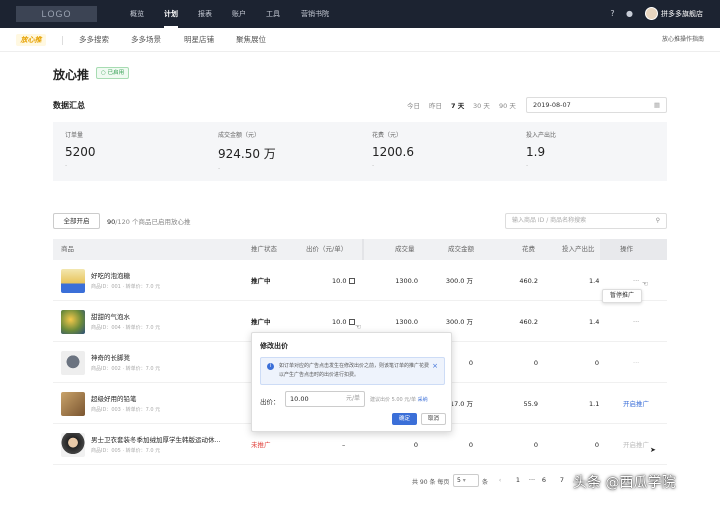 Image resolution: width=720 pixels, height=506 pixels. I want to click on product-meta: 商品ID：005 · 转单价：7.0 元, so click(126, 451).